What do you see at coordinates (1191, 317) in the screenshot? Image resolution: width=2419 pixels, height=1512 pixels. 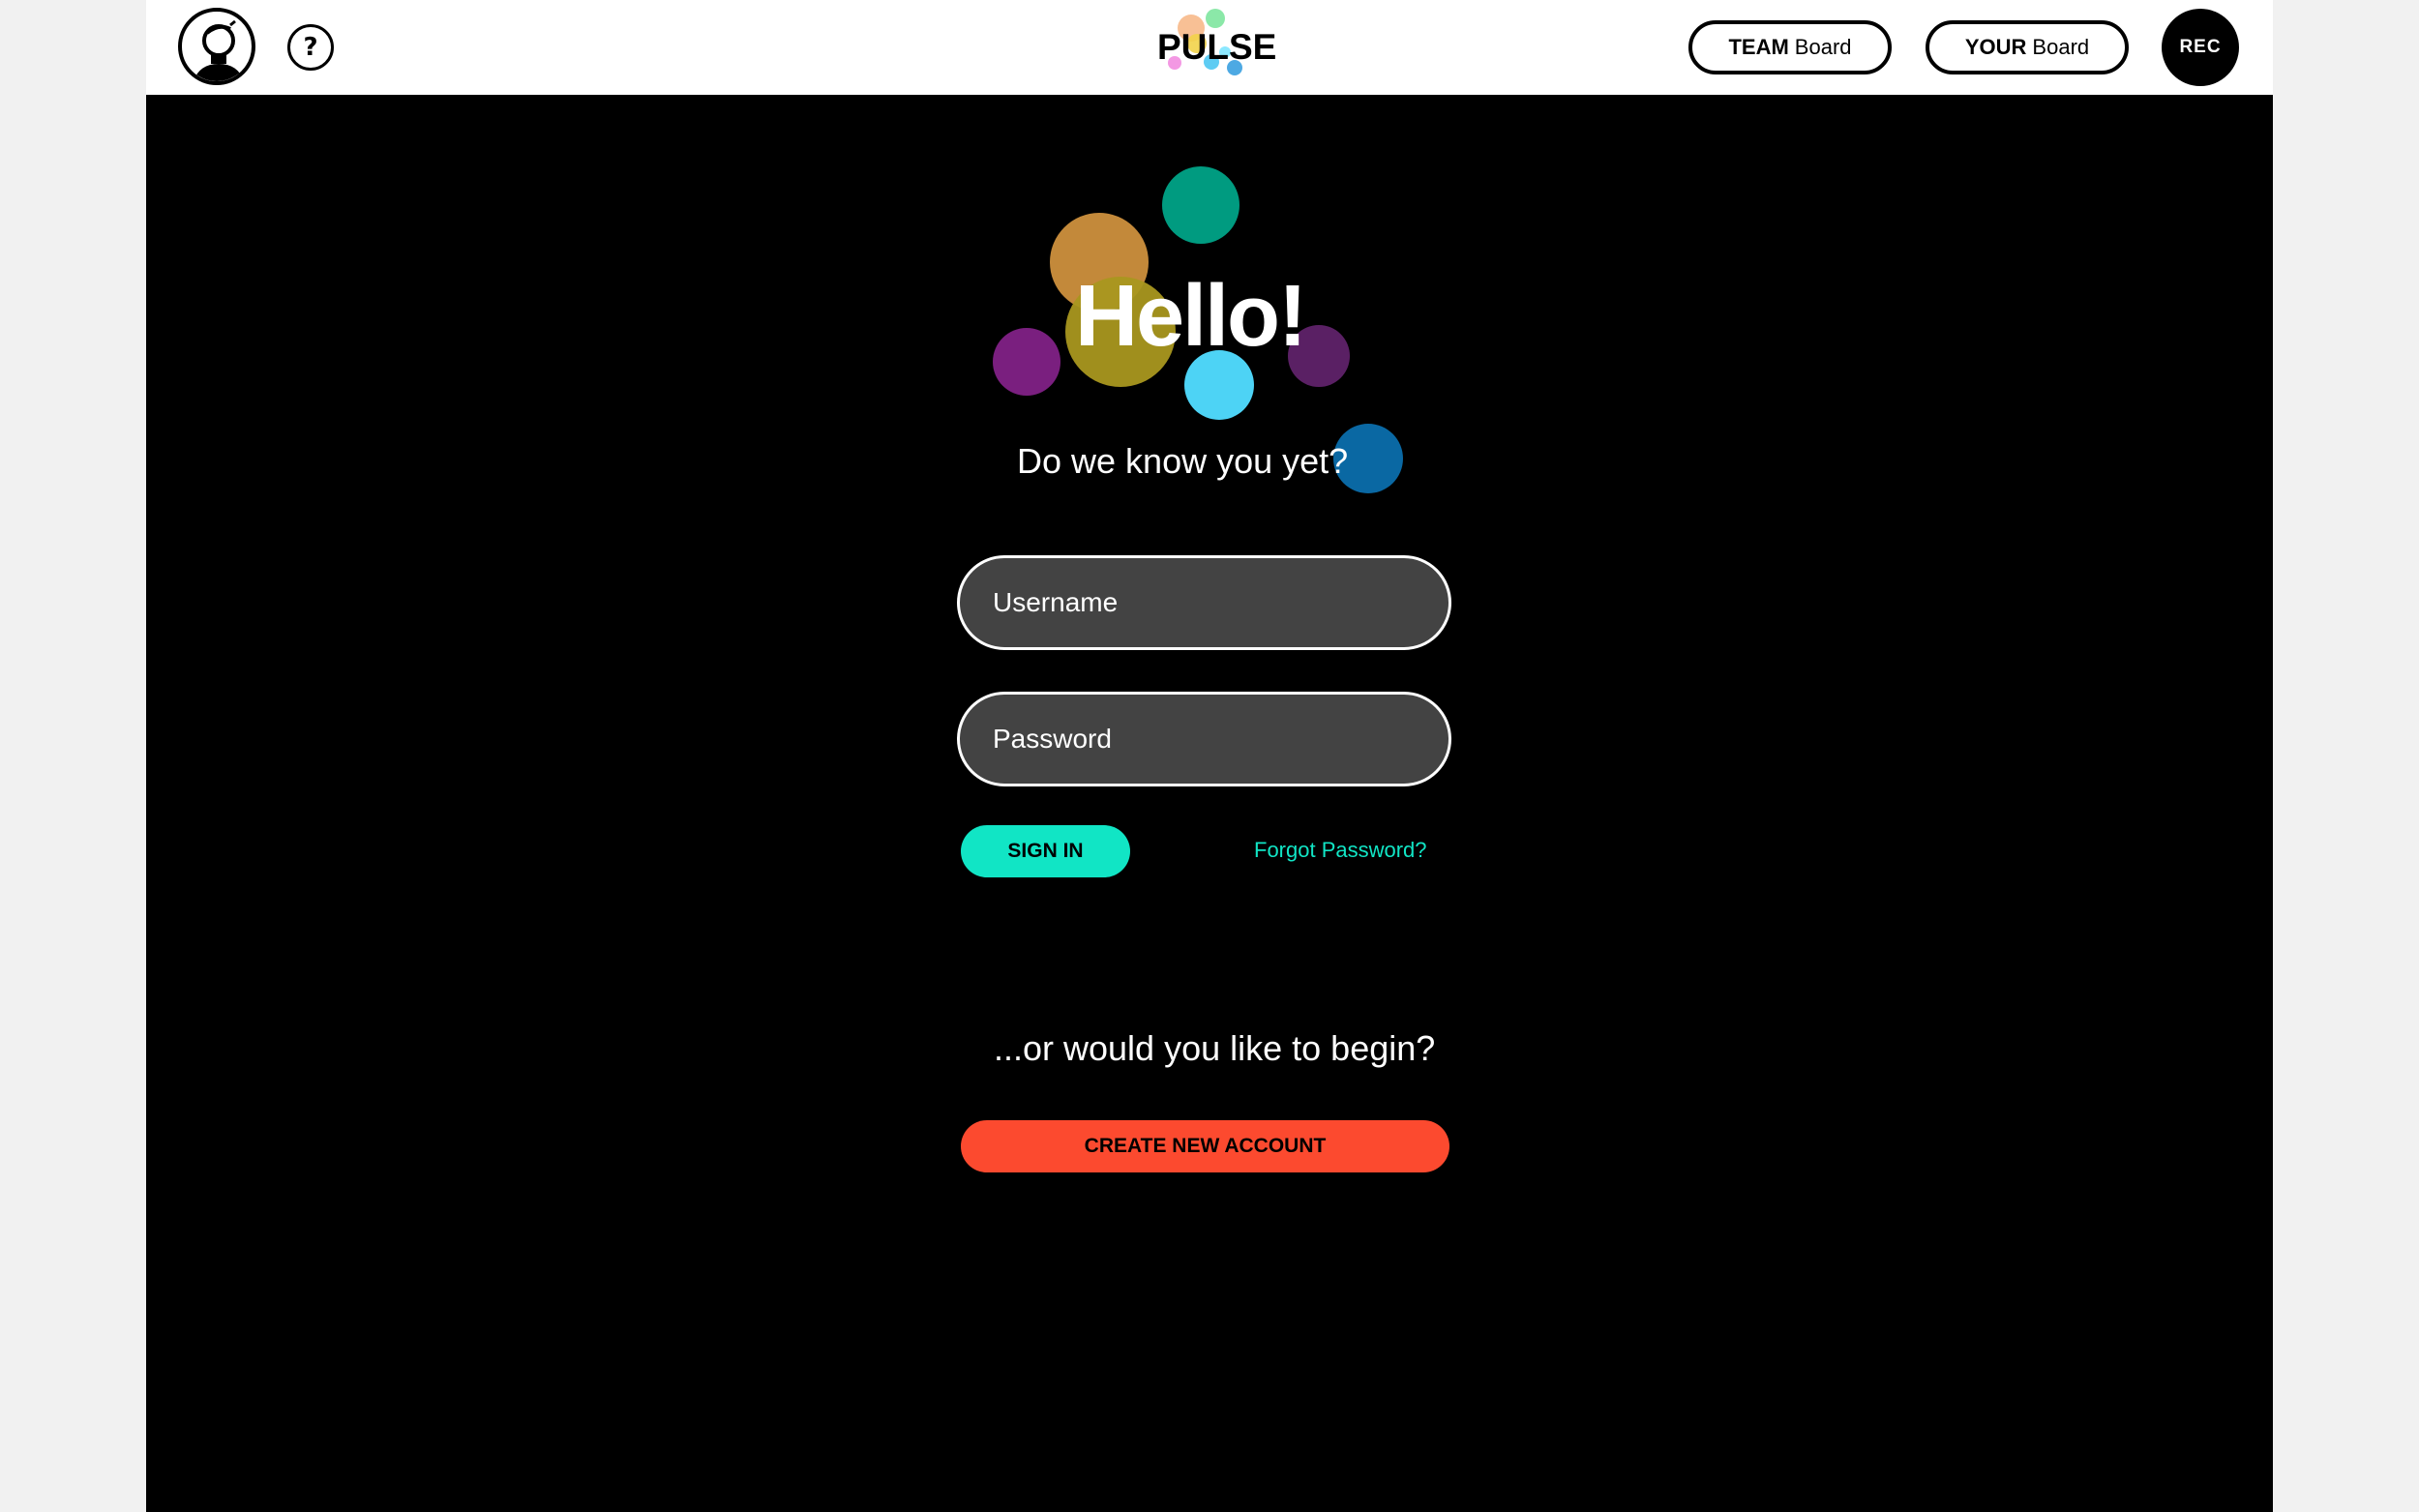 I see `greeting-heading: Hello!` at bounding box center [1191, 317].